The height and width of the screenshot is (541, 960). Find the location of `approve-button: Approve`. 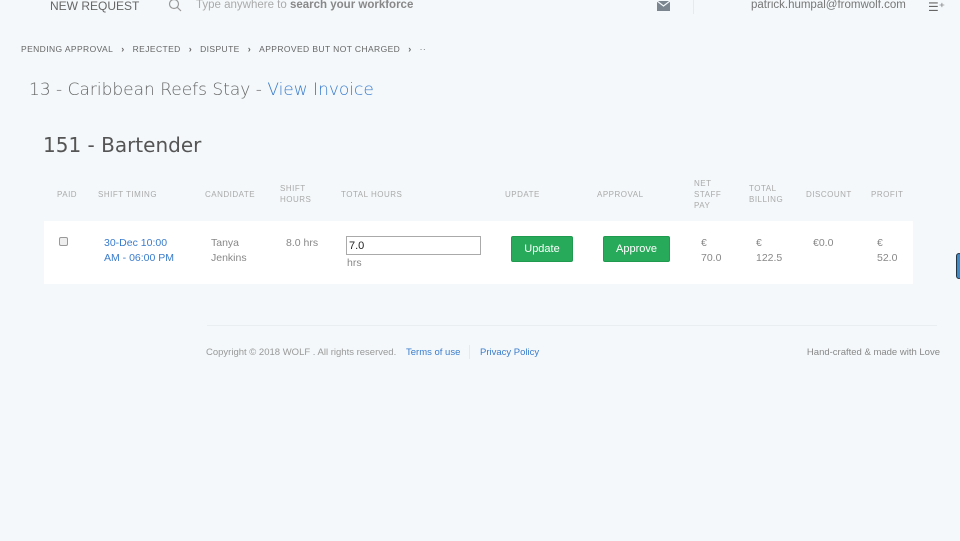

approve-button: Approve is located at coordinates (636, 249).